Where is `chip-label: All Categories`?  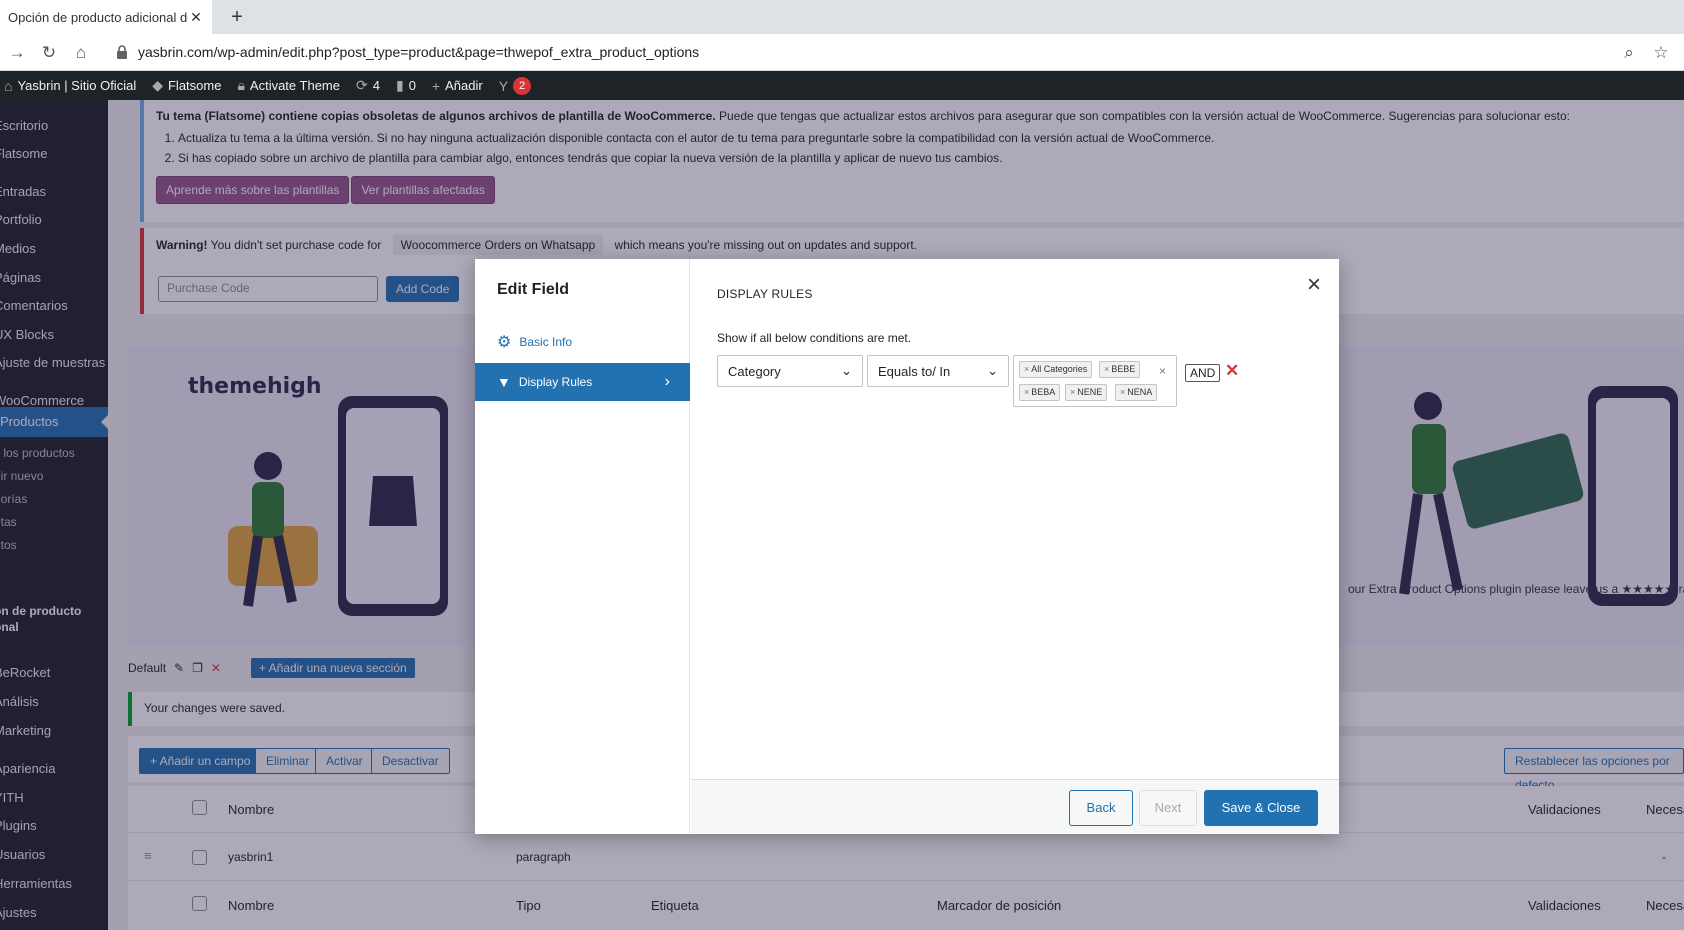 chip-label: All Categories is located at coordinates (1059, 369).